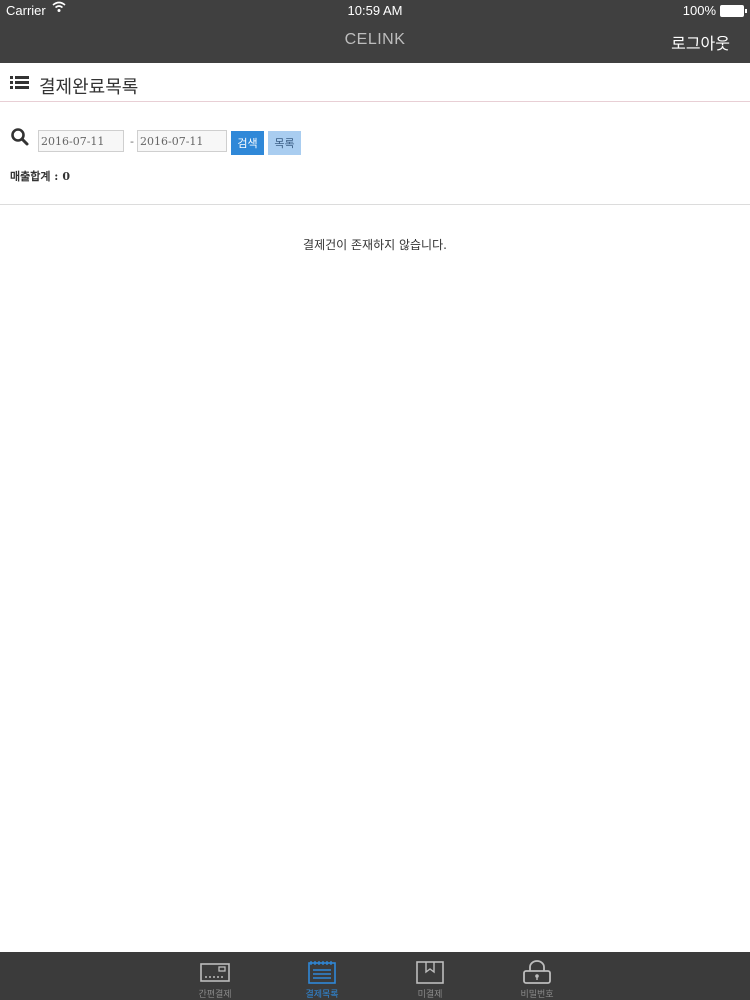  What do you see at coordinates (537, 972) in the screenshot?
I see `lock-icon` at bounding box center [537, 972].